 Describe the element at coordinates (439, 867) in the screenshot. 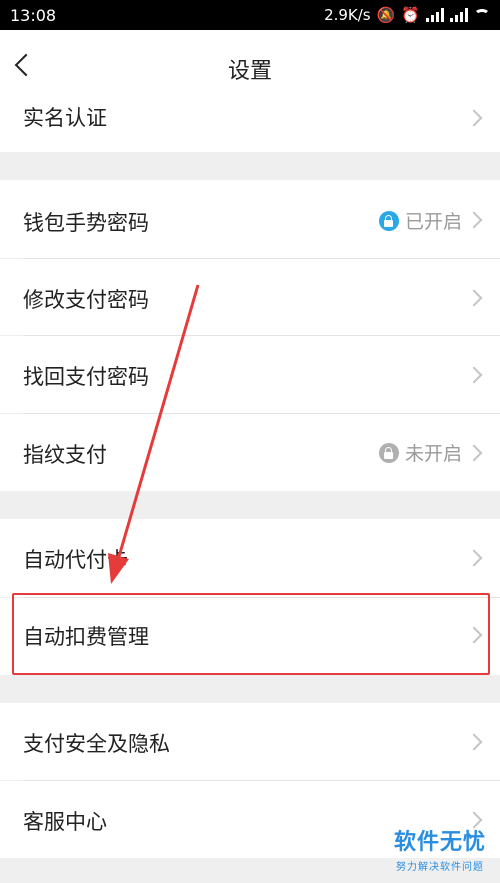

I see `watermark-subtitle: 努力解决软件问题` at that location.